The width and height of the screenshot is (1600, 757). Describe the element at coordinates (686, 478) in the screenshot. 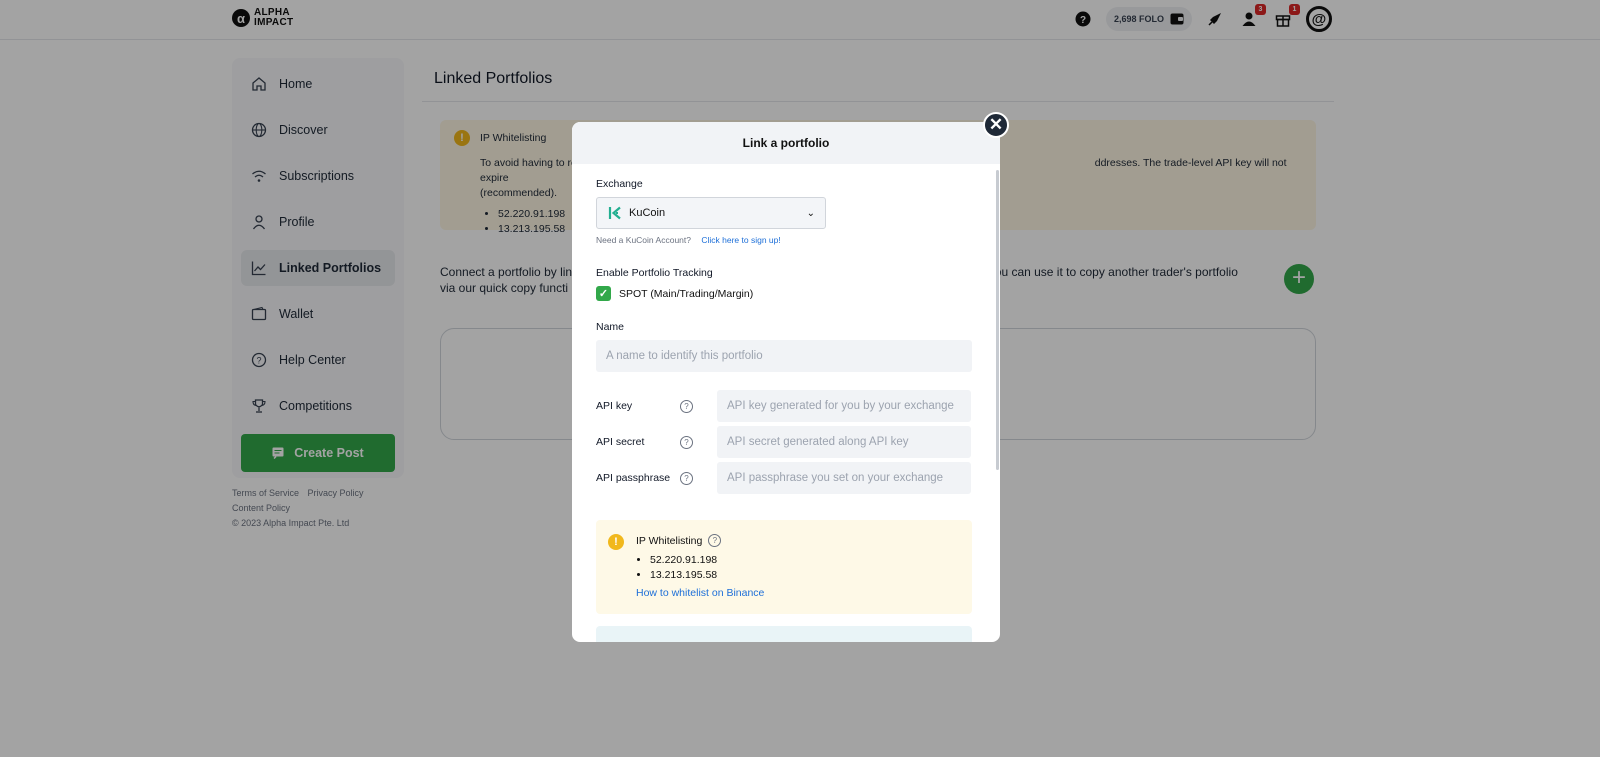

I see `api-passphrase-help-icon: ?` at that location.